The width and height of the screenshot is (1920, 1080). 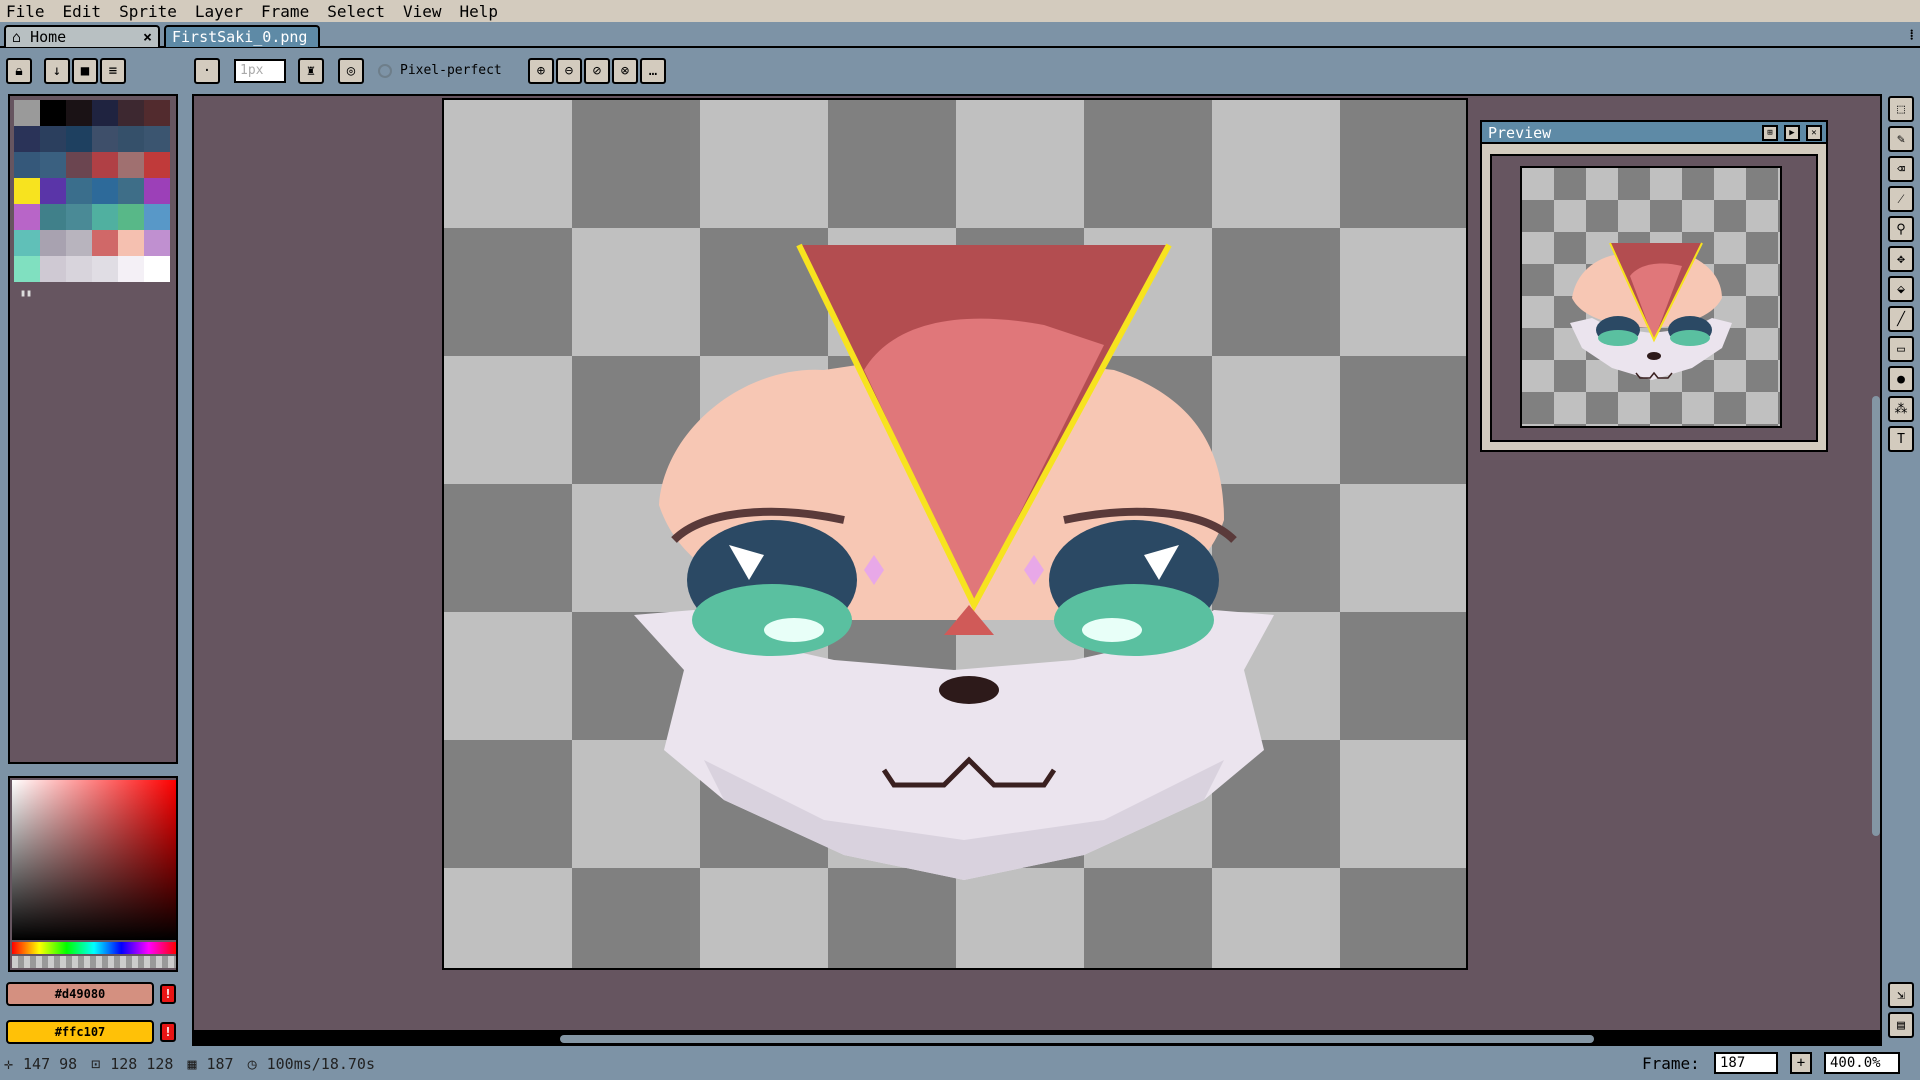 What do you see at coordinates (285, 11) in the screenshot?
I see `menu-frame: Frame` at bounding box center [285, 11].